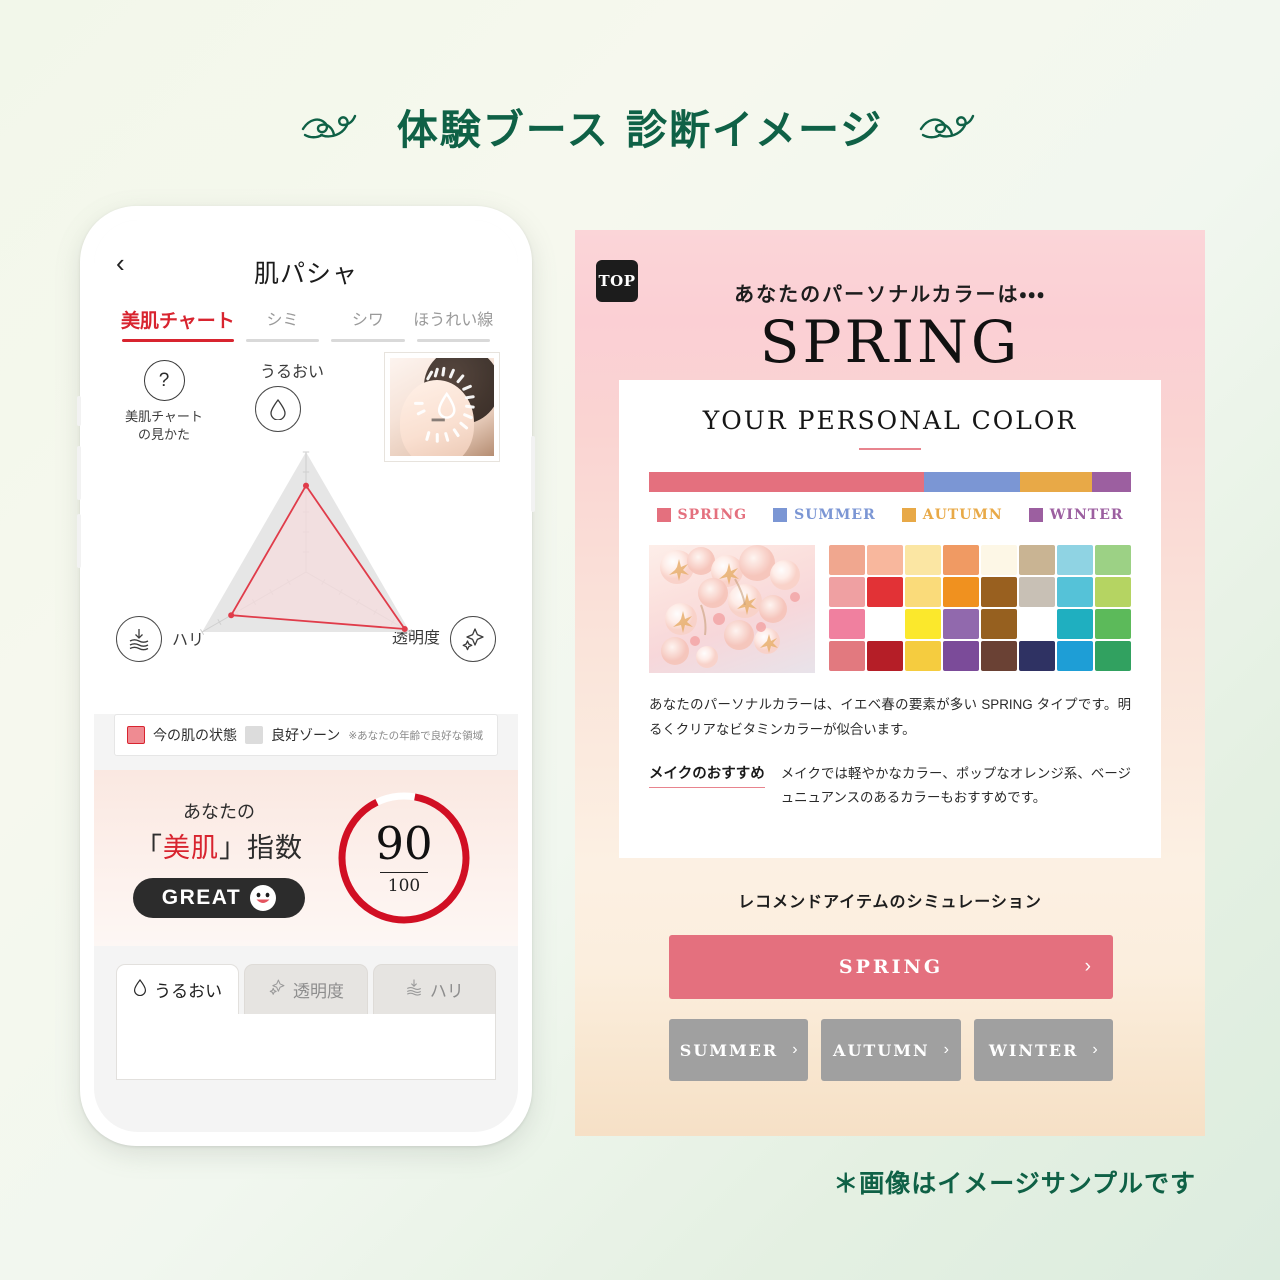  What do you see at coordinates (1014, 1183) in the screenshot?
I see `footnote: ＊画像はイメージサンプルです` at bounding box center [1014, 1183].